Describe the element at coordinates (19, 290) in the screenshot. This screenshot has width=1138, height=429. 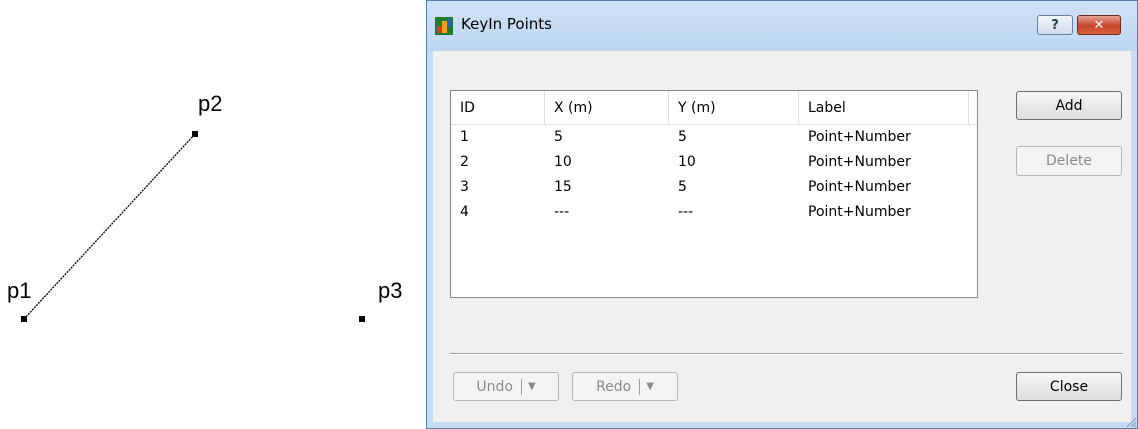
I see `point-label-p1: p1` at that location.